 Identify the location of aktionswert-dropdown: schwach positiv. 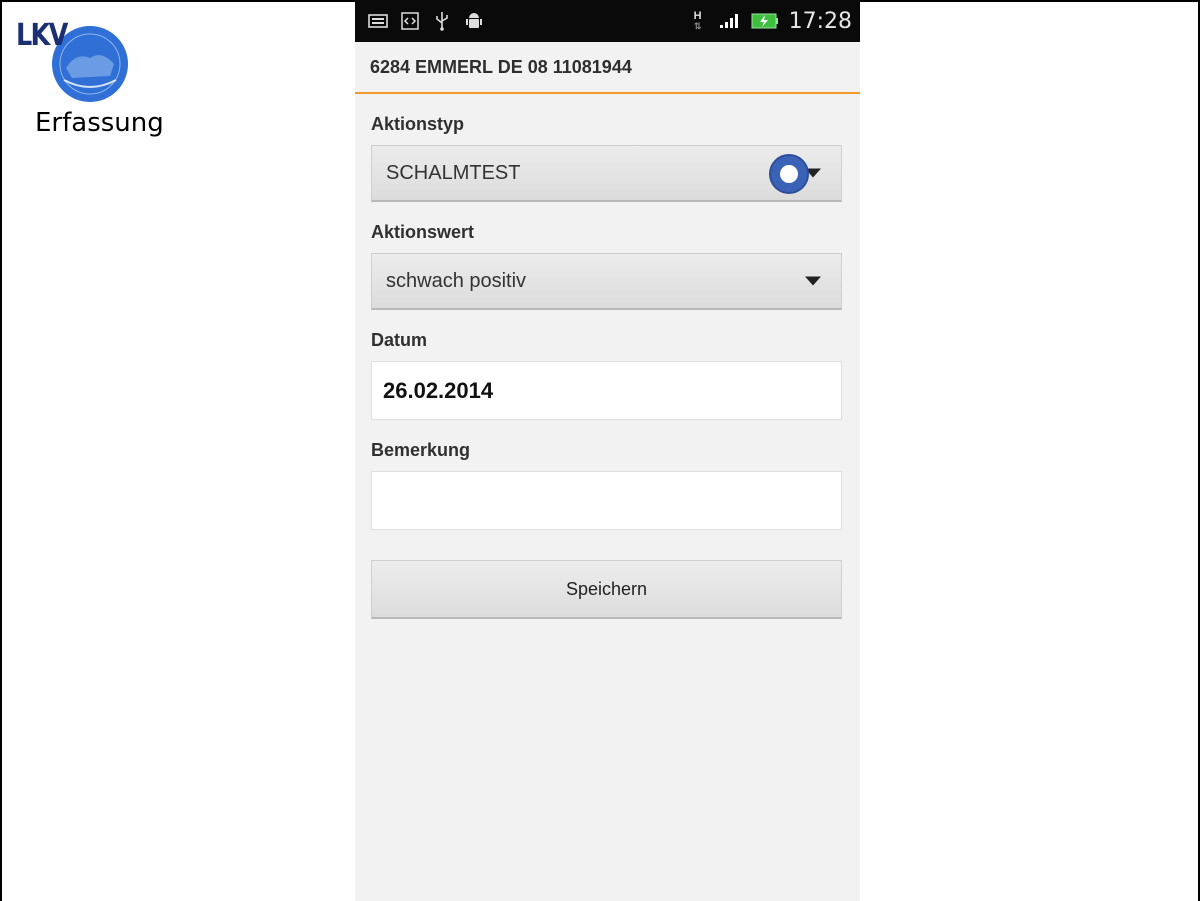
(606, 281).